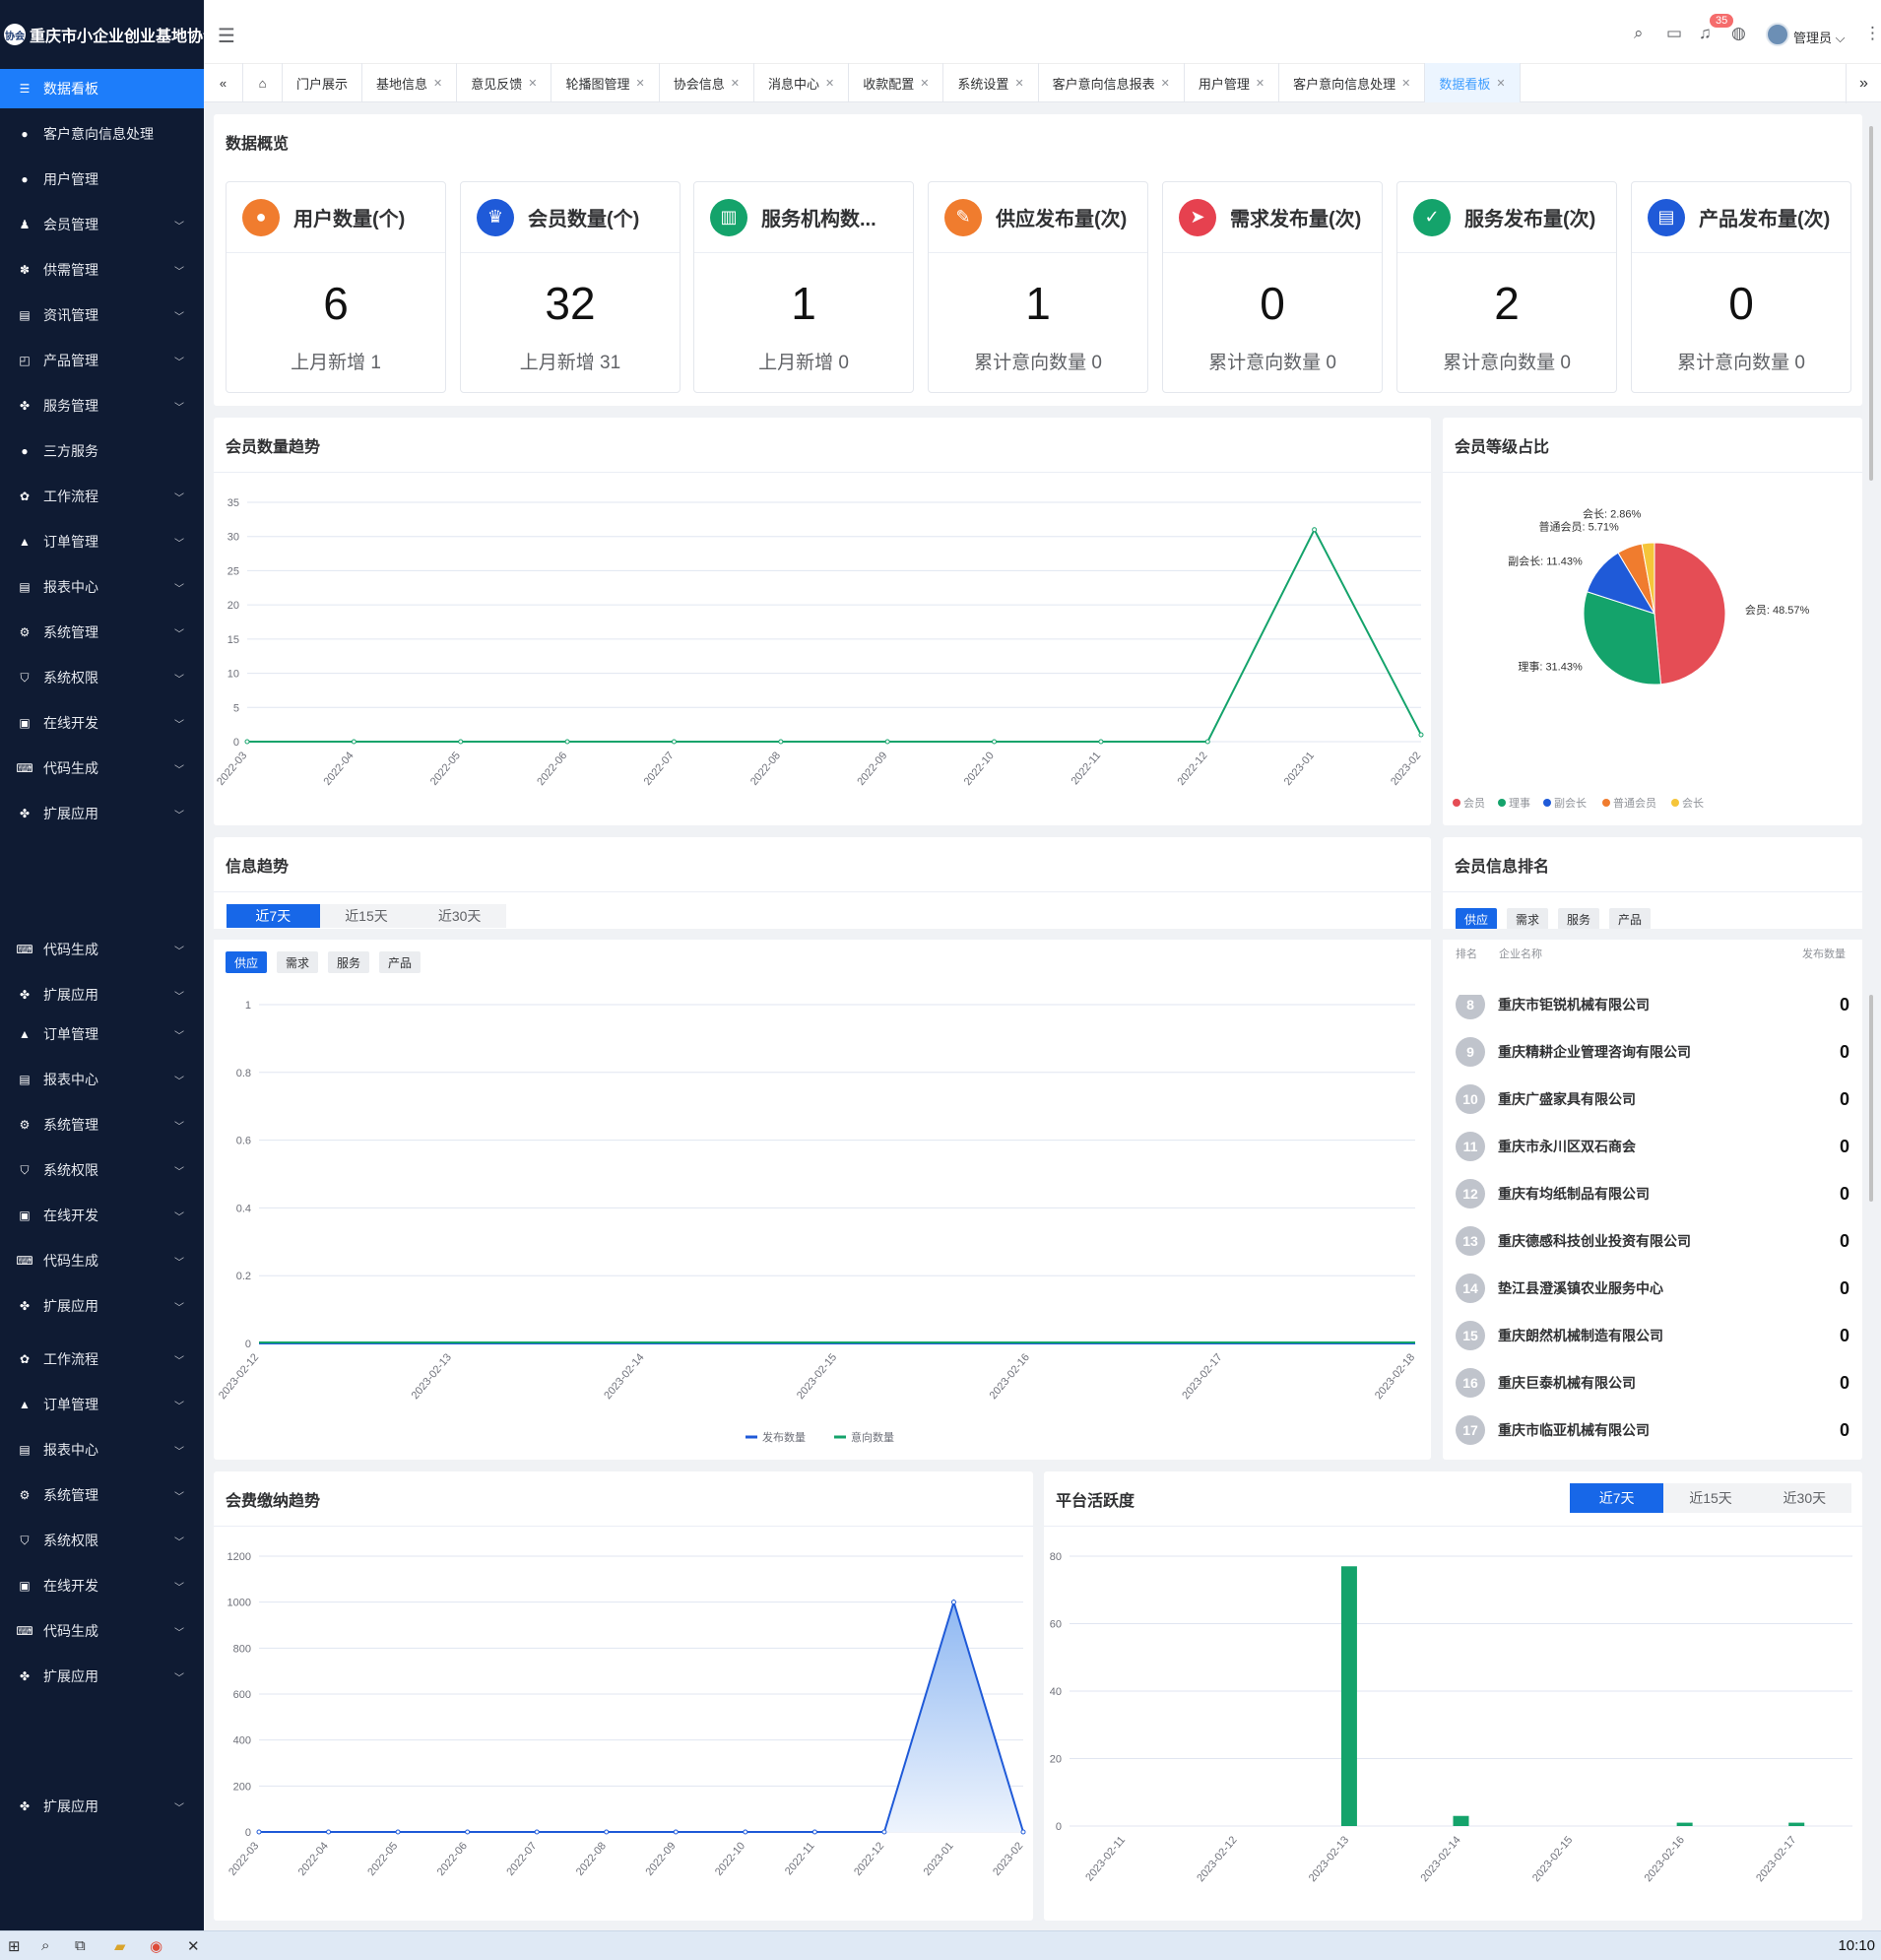 The image size is (1881, 1960). Describe the element at coordinates (102, 1215) in the screenshot. I see `sidebar-item-23: ▣ 在线开发 ﹀` at that location.